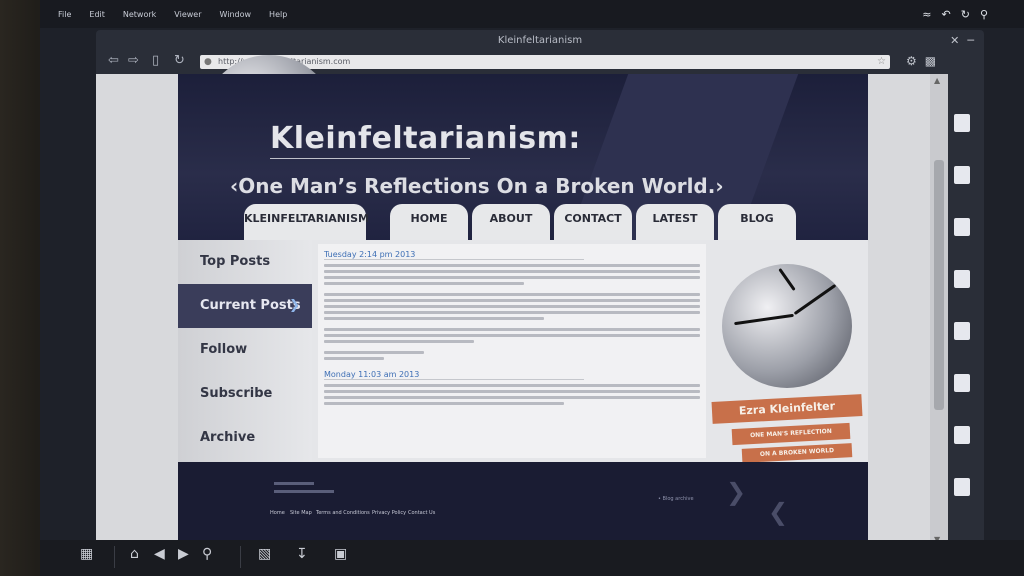 The image size is (1024, 576). What do you see at coordinates (540, 40) in the screenshot?
I see `window-title: Kleinfeltarianism` at bounding box center [540, 40].